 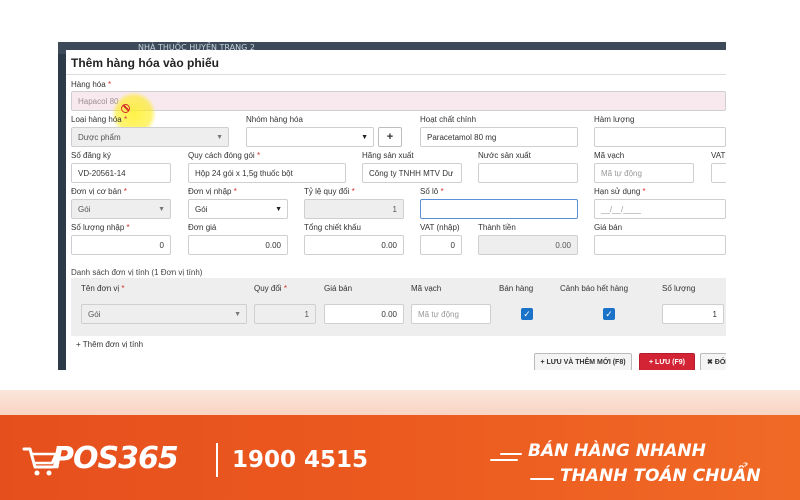 What do you see at coordinates (448, 119) in the screenshot?
I see `active-ingredient-label: Hoạt chất chính` at bounding box center [448, 119].